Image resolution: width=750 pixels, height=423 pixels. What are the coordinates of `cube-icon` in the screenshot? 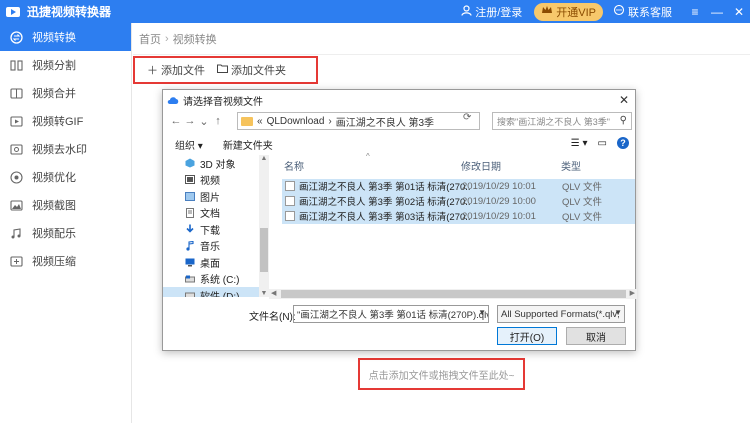 It's located at (189, 163).